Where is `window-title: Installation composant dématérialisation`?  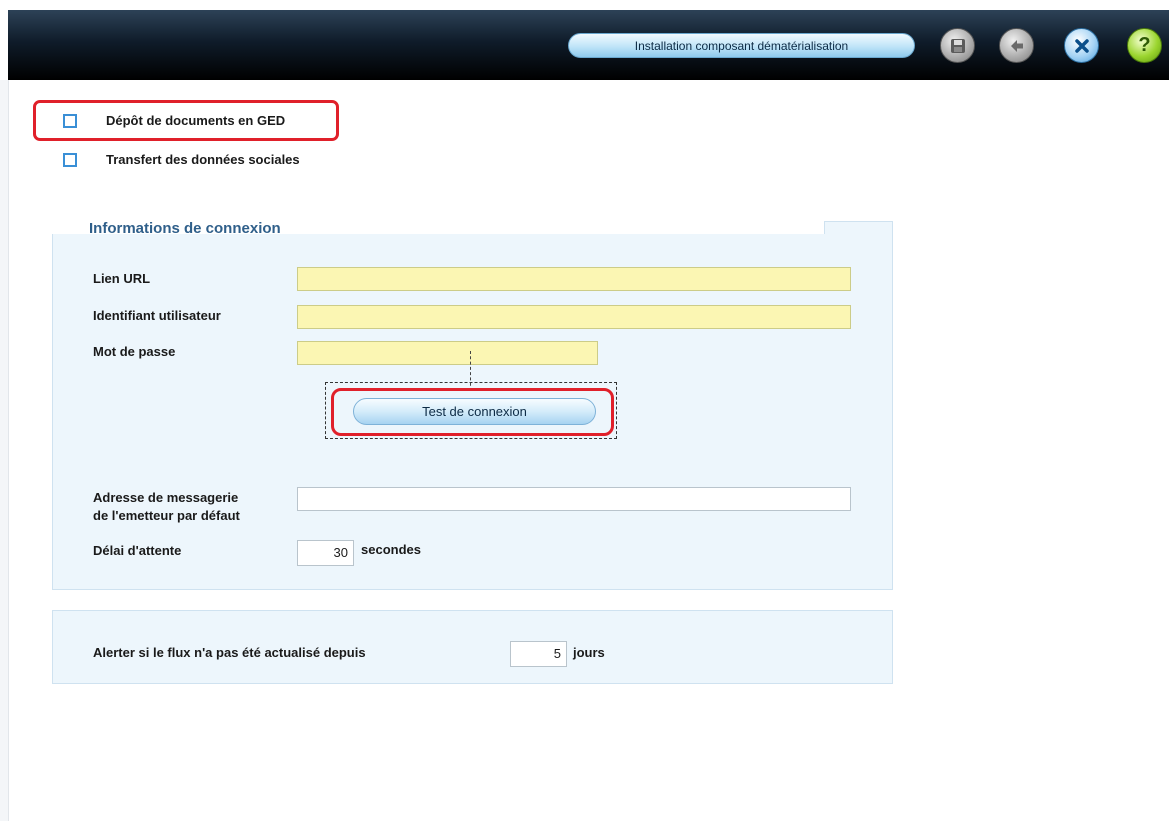
window-title: Installation composant dématérialisation is located at coordinates (741, 45).